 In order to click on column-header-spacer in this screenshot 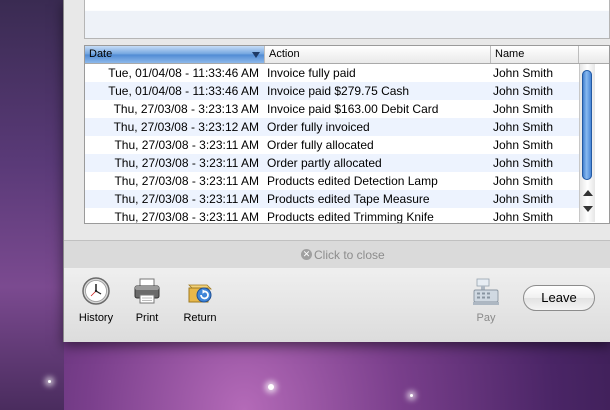, I will do `click(594, 54)`.